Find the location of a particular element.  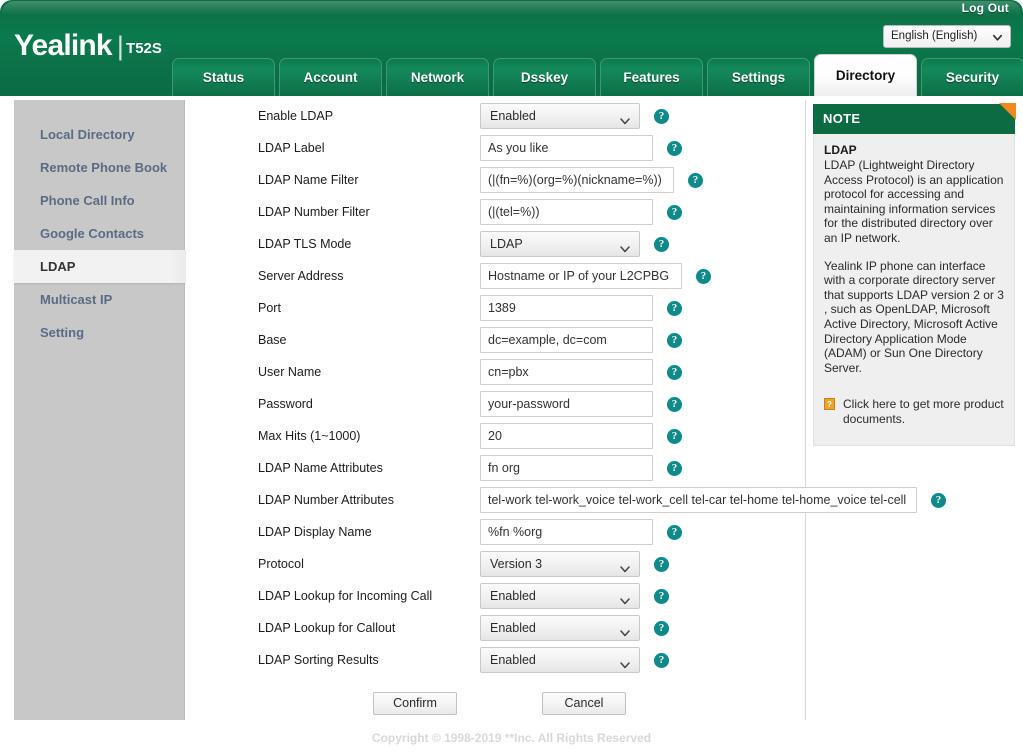

sidebar-item-setting: Setting is located at coordinates (99, 332).